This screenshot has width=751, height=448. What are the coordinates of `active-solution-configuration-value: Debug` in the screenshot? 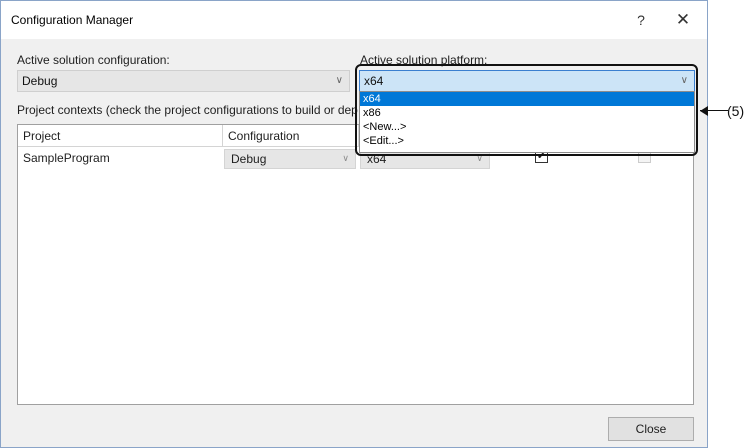 It's located at (40, 81).